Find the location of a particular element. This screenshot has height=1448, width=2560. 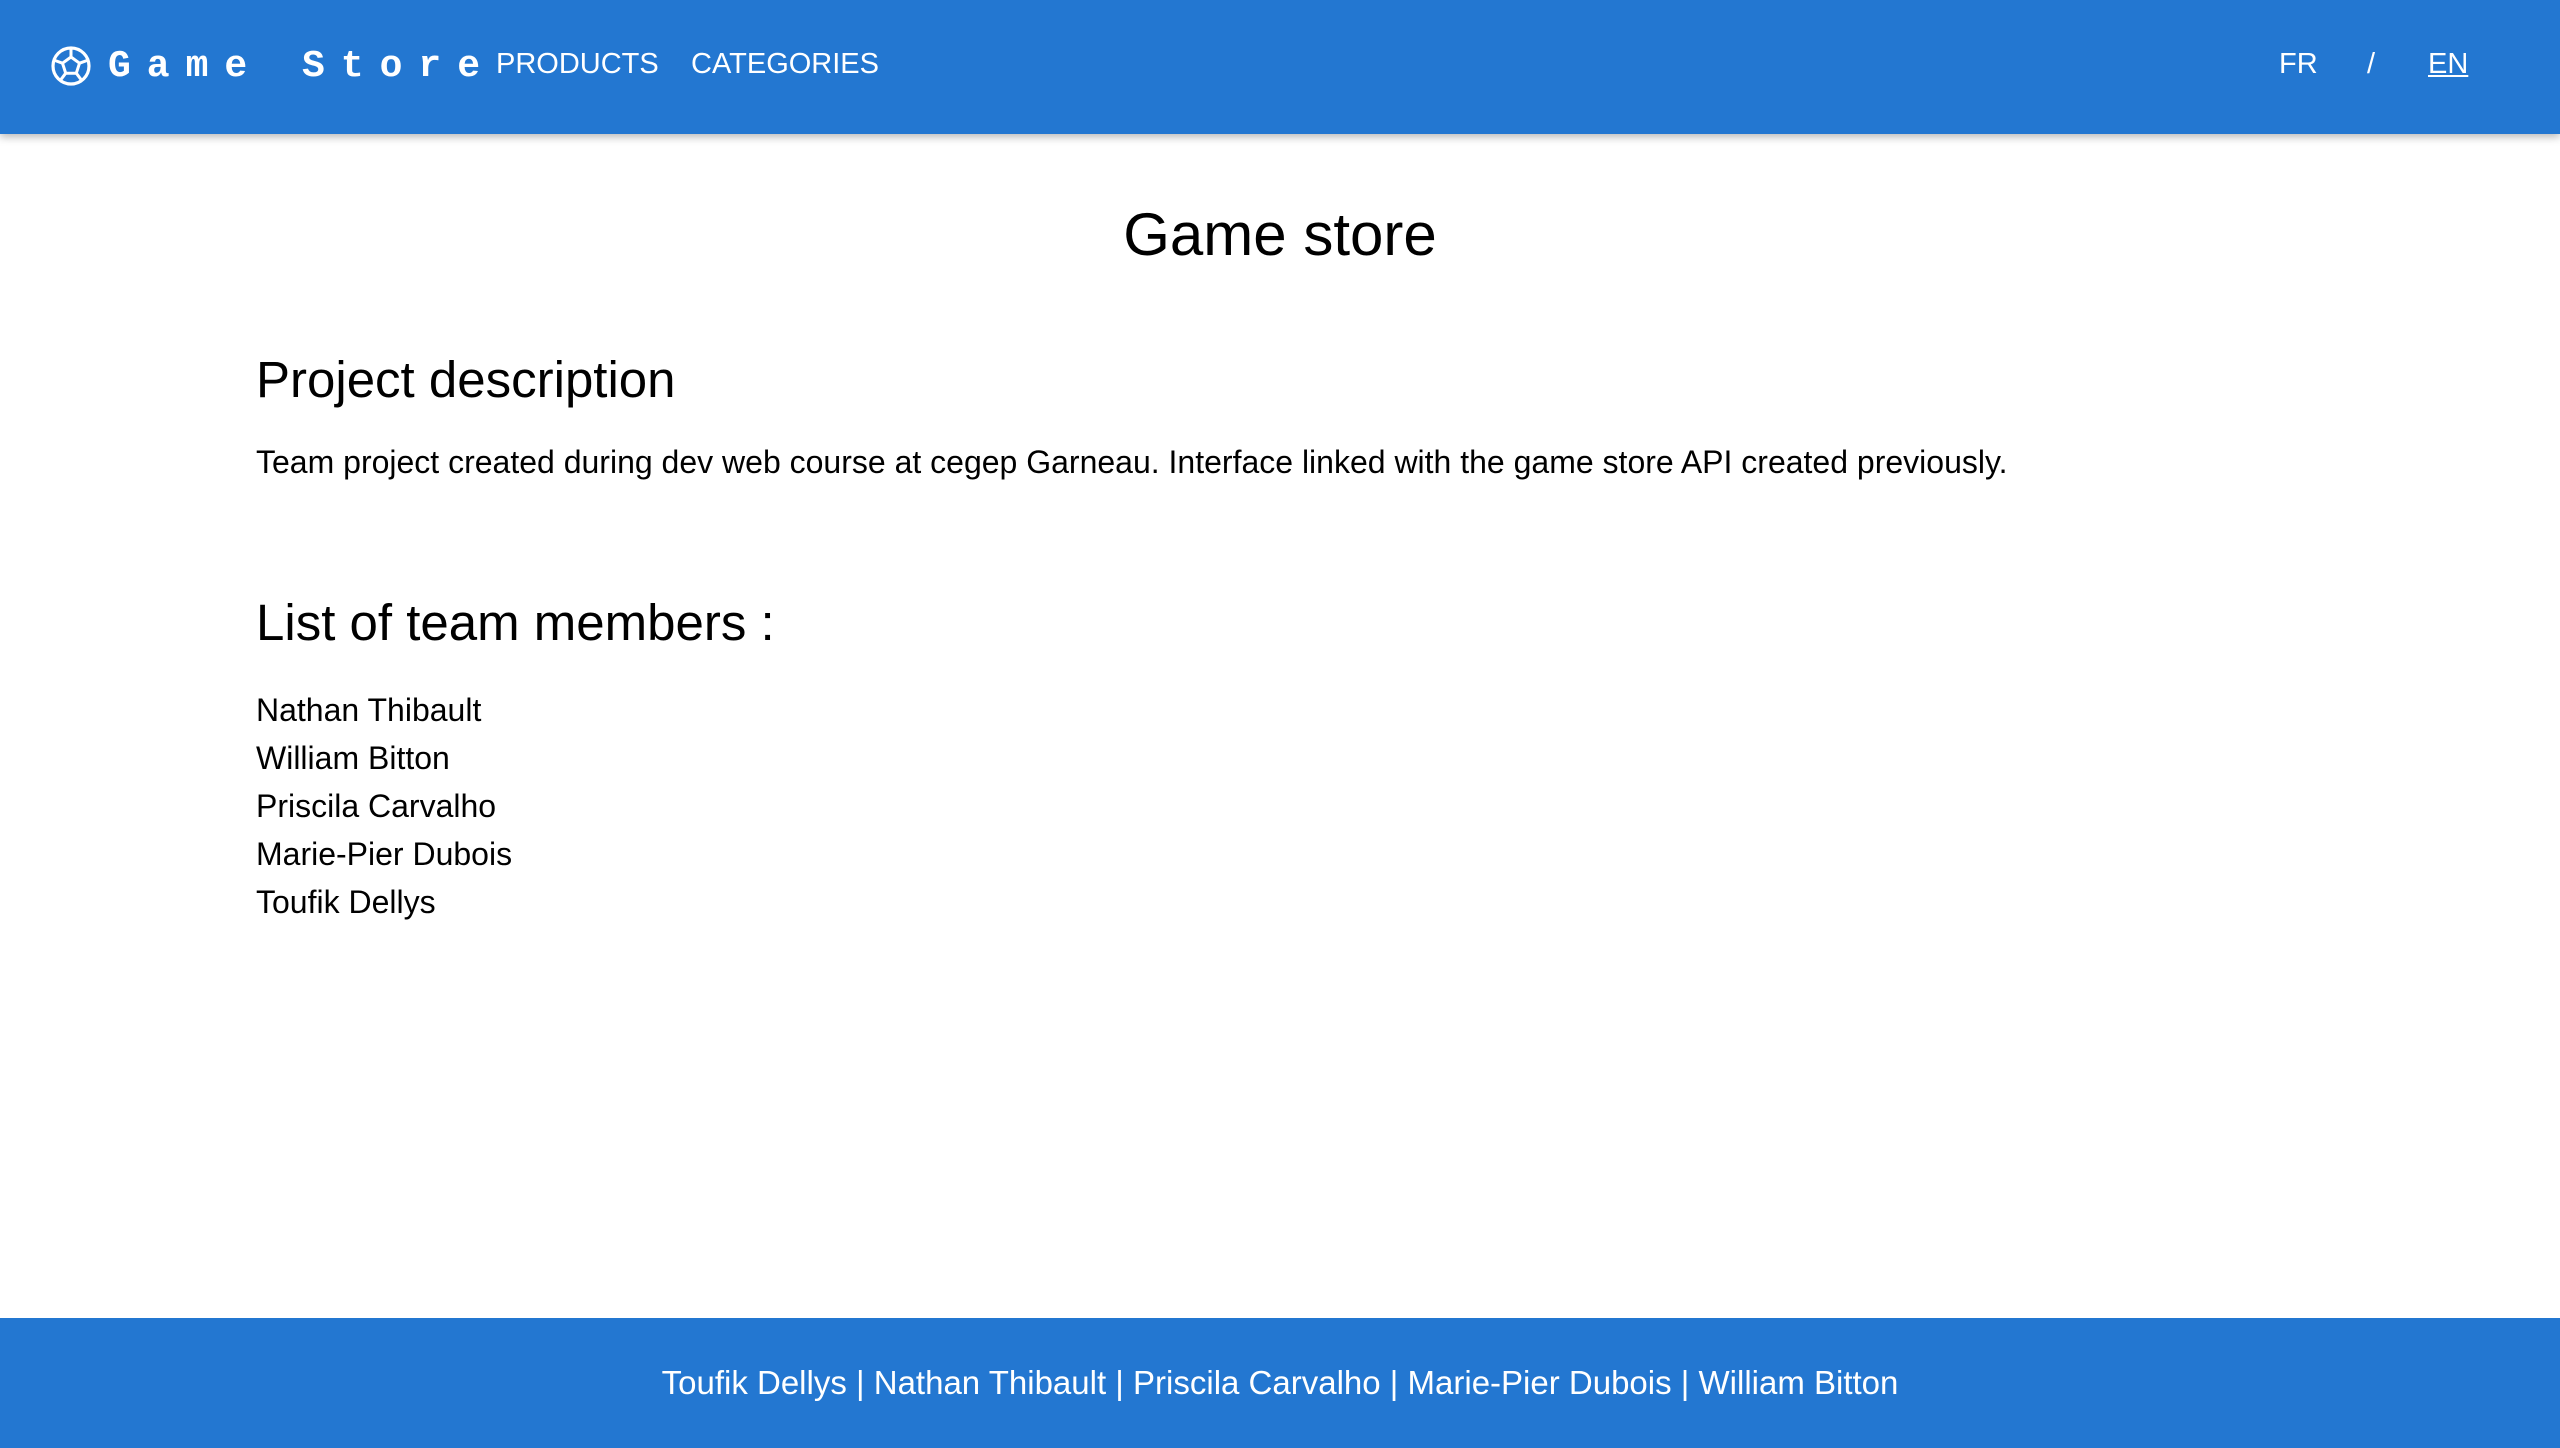

language-en-link: EN is located at coordinates (2448, 64).